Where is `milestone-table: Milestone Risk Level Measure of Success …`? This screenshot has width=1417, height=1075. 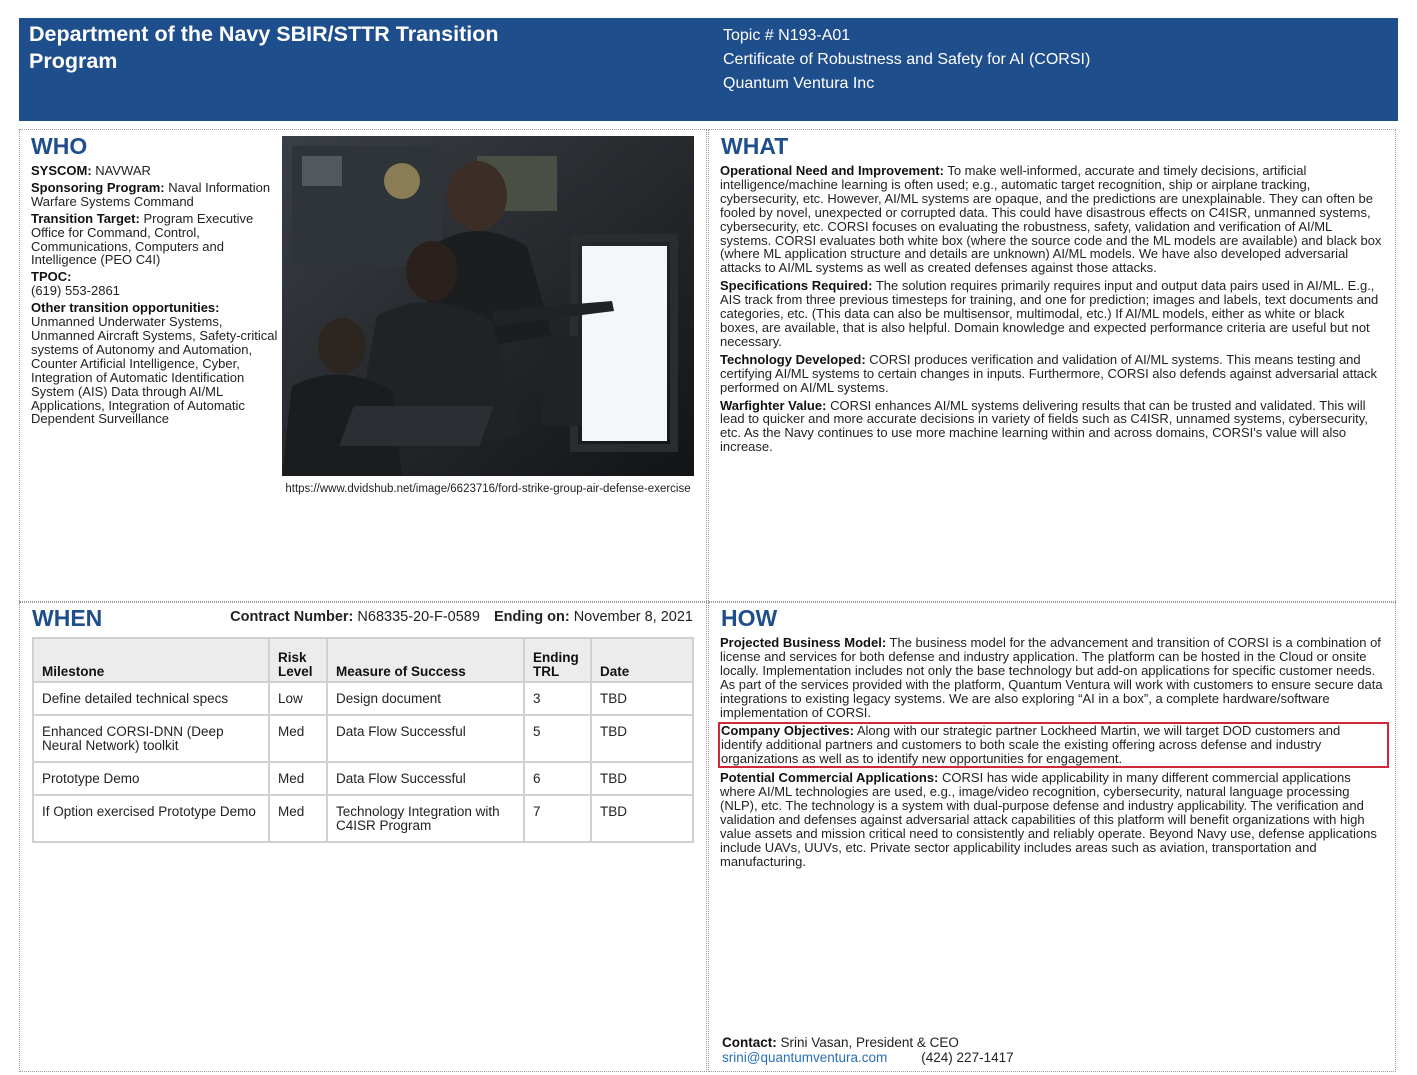 milestone-table: Milestone Risk Level Measure of Success … is located at coordinates (363, 740).